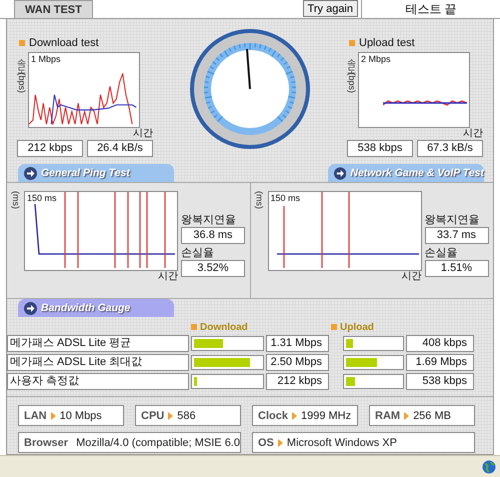  Describe the element at coordinates (213, 235) in the screenshot. I see `latency-value: 36.8 ms` at that location.